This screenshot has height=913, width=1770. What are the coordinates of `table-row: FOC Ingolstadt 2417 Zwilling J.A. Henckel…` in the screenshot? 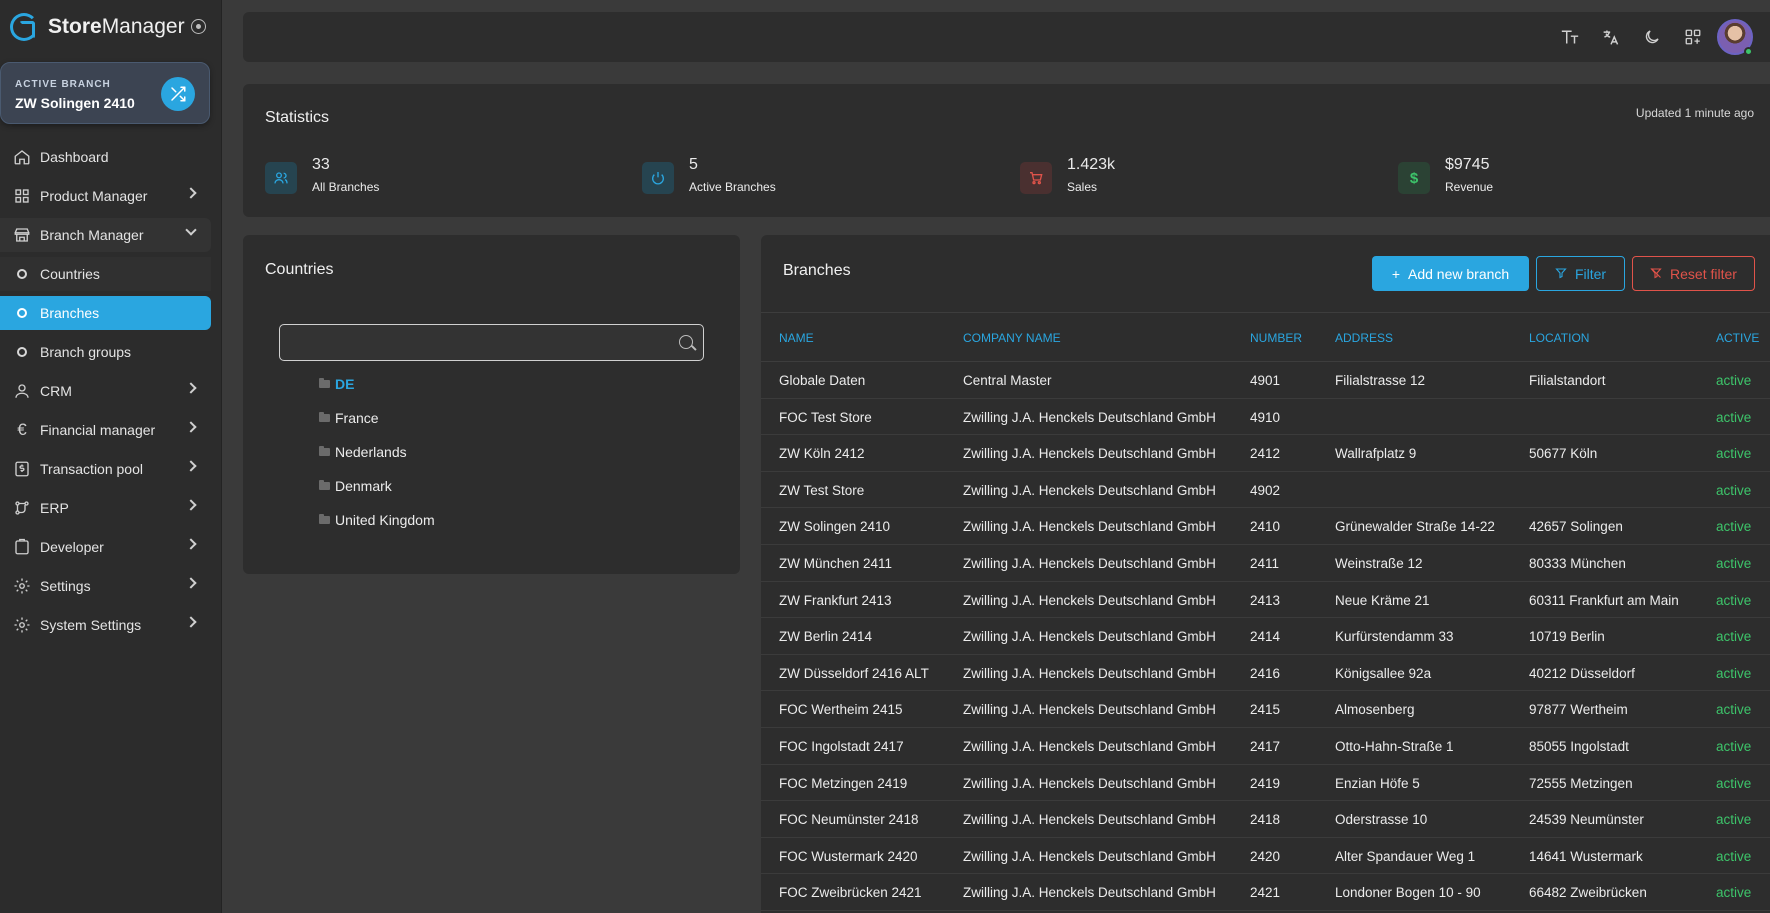 It's located at (1265, 746).